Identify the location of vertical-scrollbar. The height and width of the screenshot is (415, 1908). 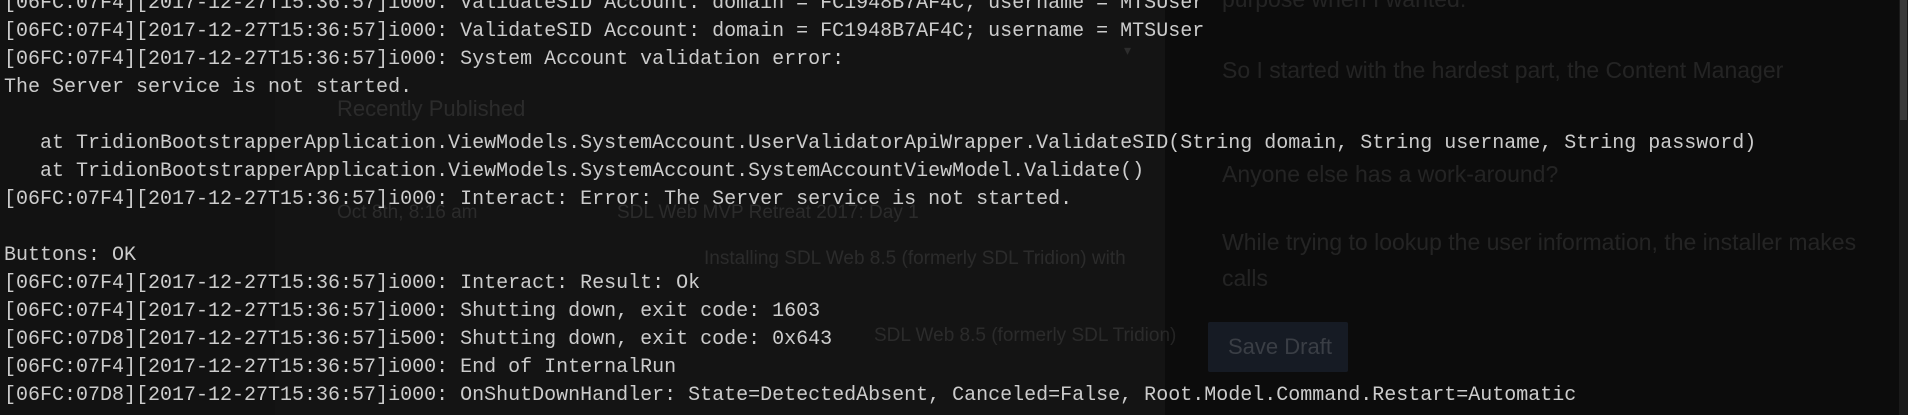
(1903, 207).